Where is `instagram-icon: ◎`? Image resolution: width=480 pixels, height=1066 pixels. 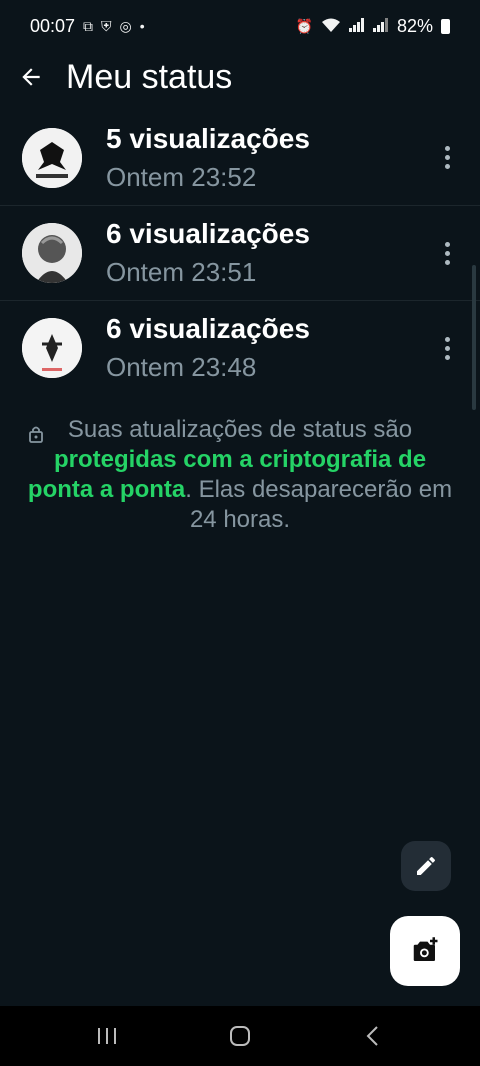
instagram-icon: ◎ is located at coordinates (125, 25).